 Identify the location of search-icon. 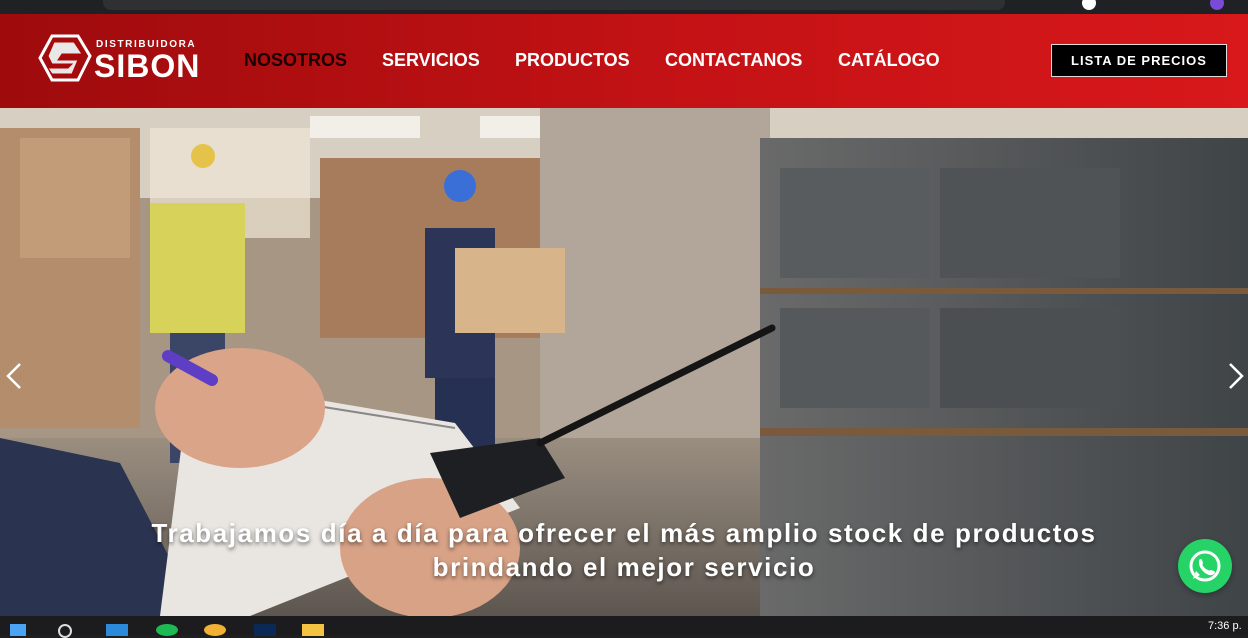
(65, 631).